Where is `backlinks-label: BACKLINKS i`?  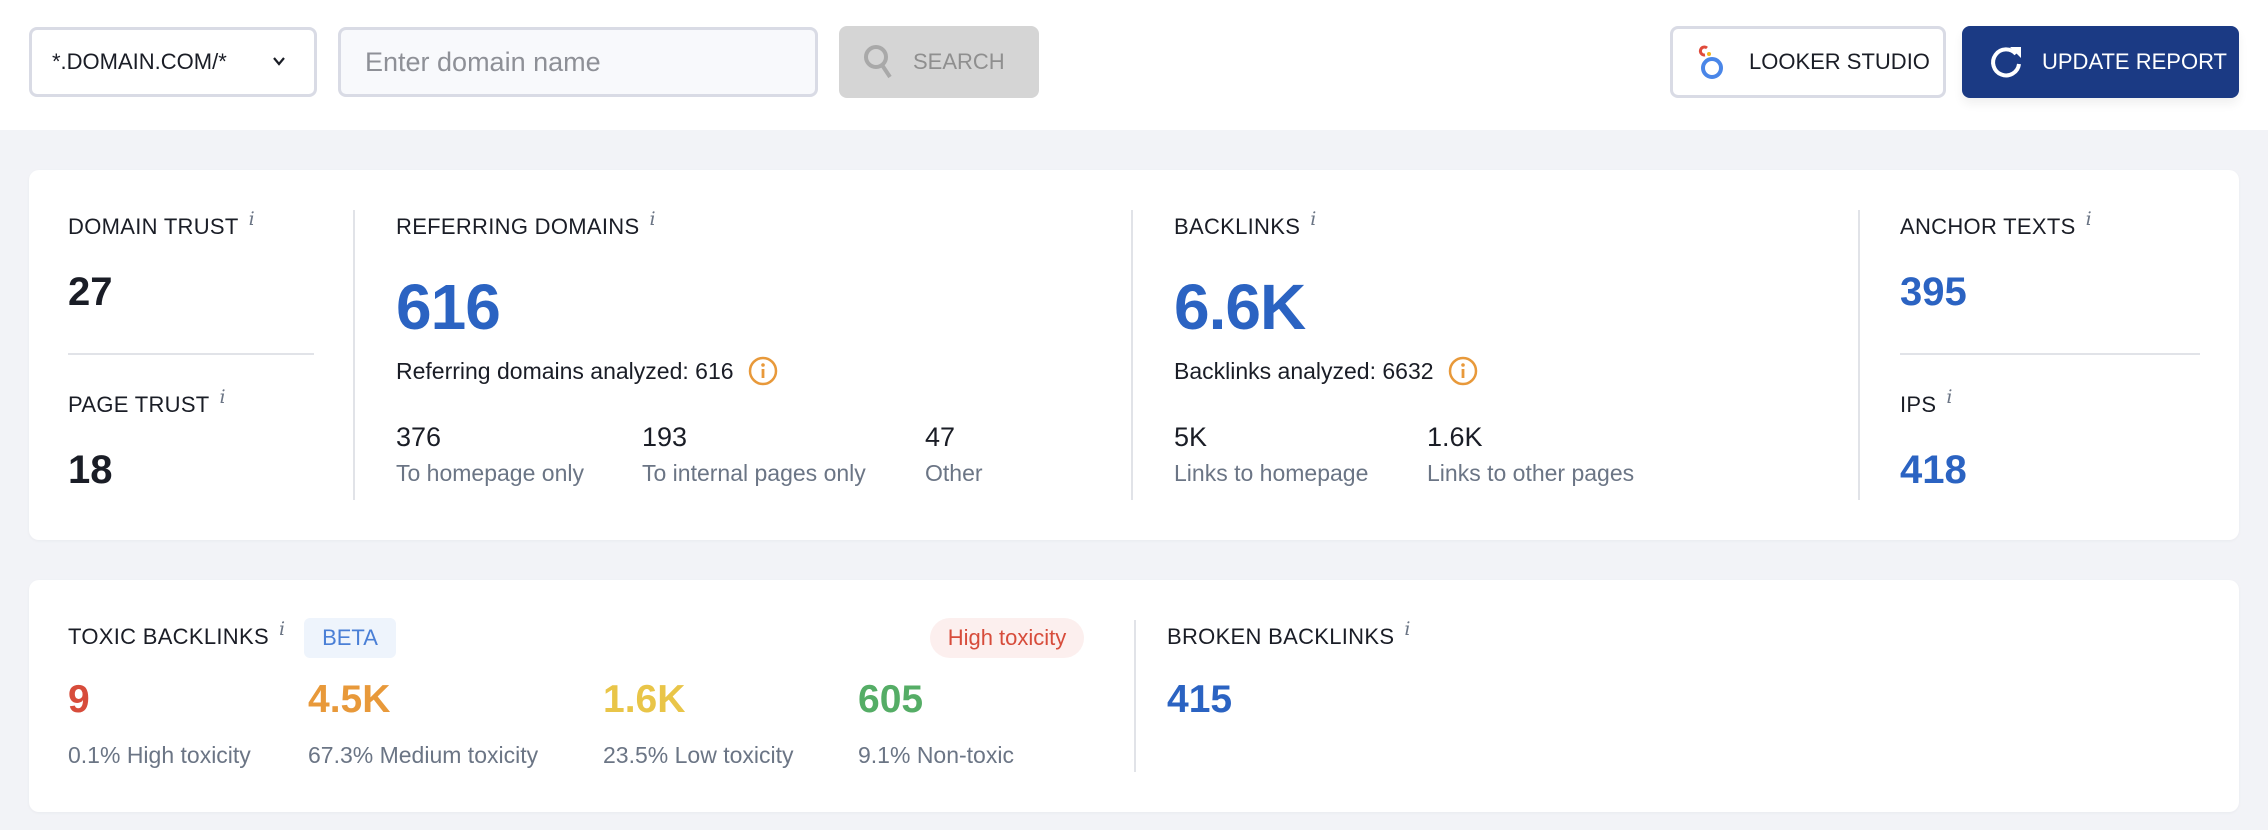
backlinks-label: BACKLINKS i is located at coordinates (1245, 223).